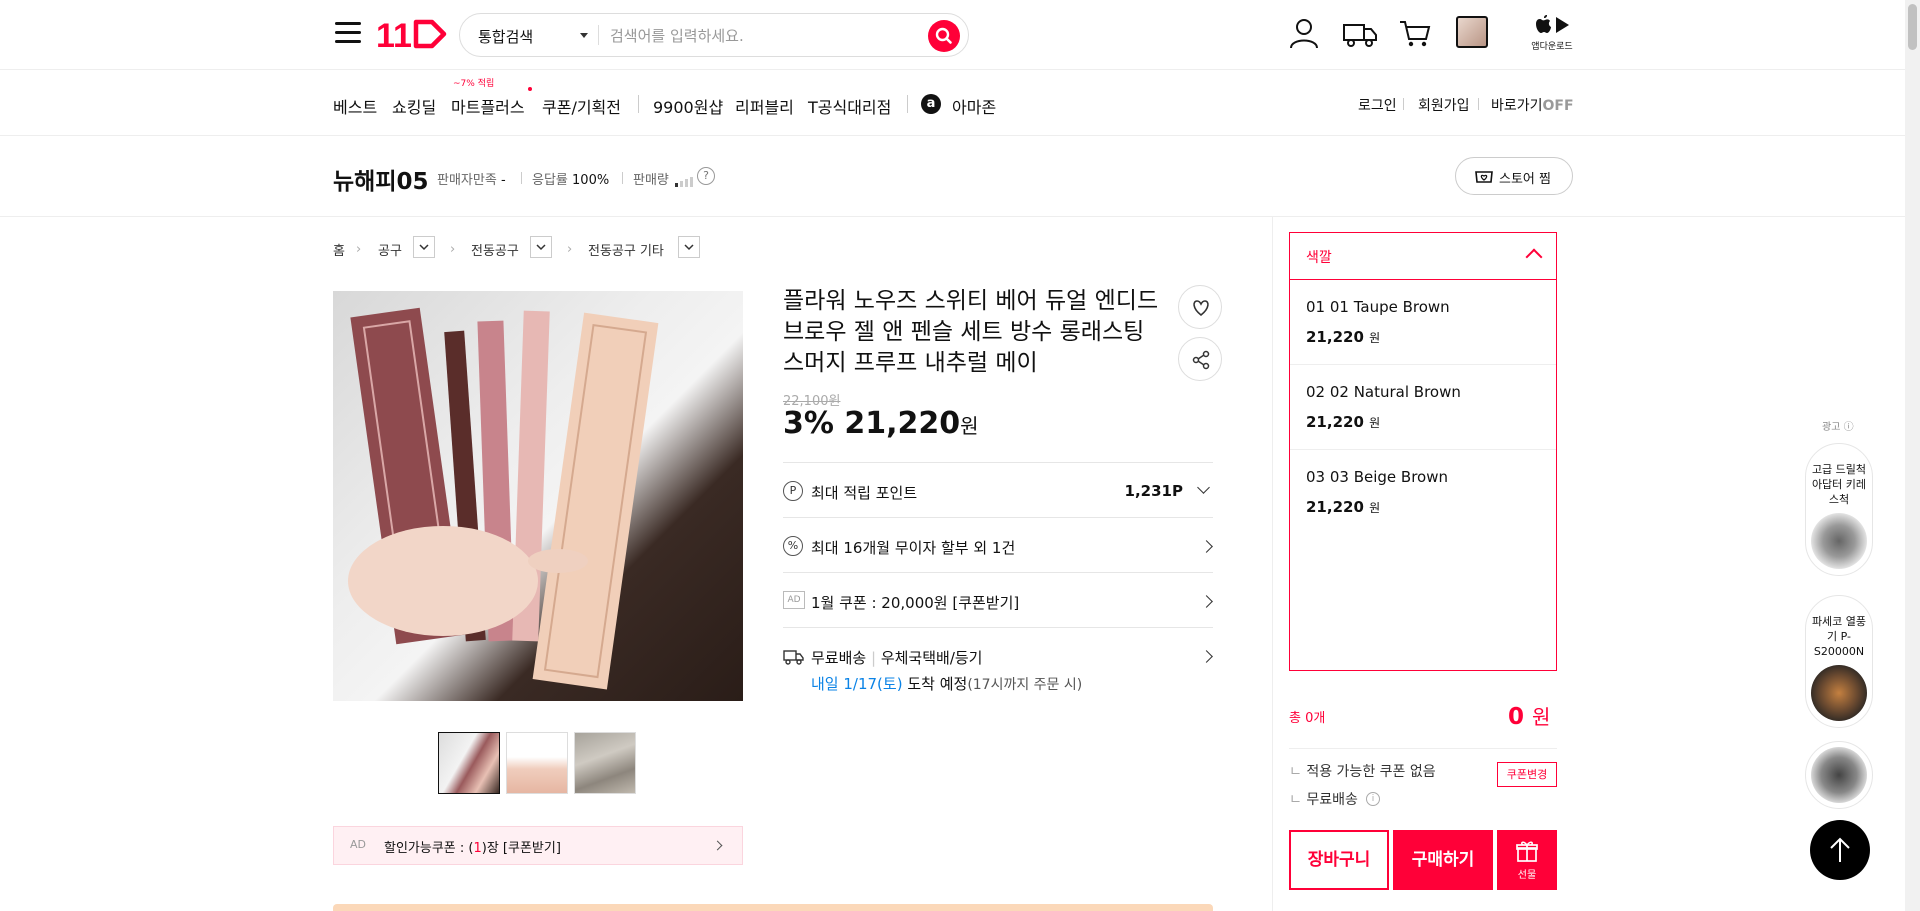  Describe the element at coordinates (998, 489) in the screenshot. I see `points-row: P 최대 적립 포인트 1,231P` at that location.